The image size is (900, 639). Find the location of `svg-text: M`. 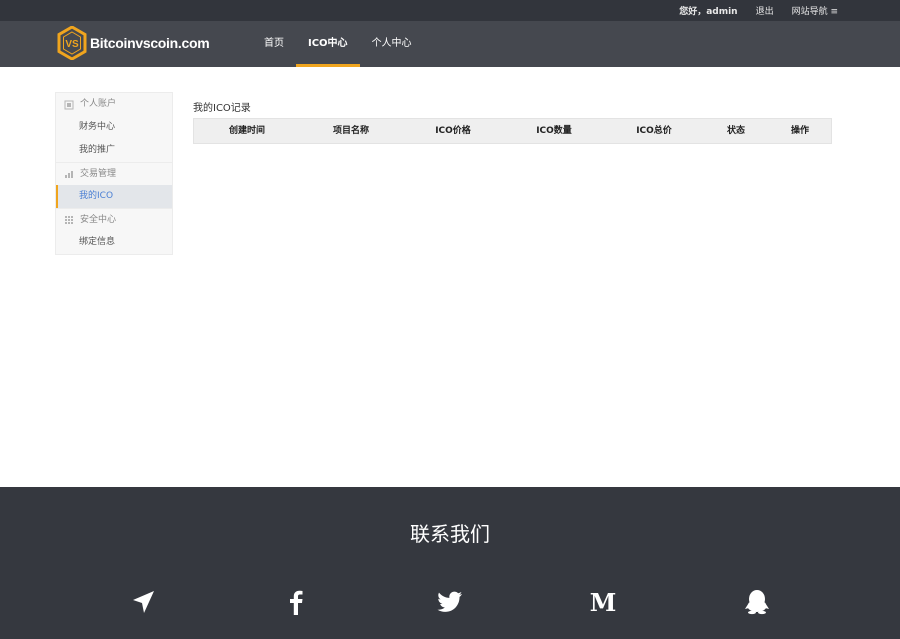

svg-text: M is located at coordinates (603, 602).